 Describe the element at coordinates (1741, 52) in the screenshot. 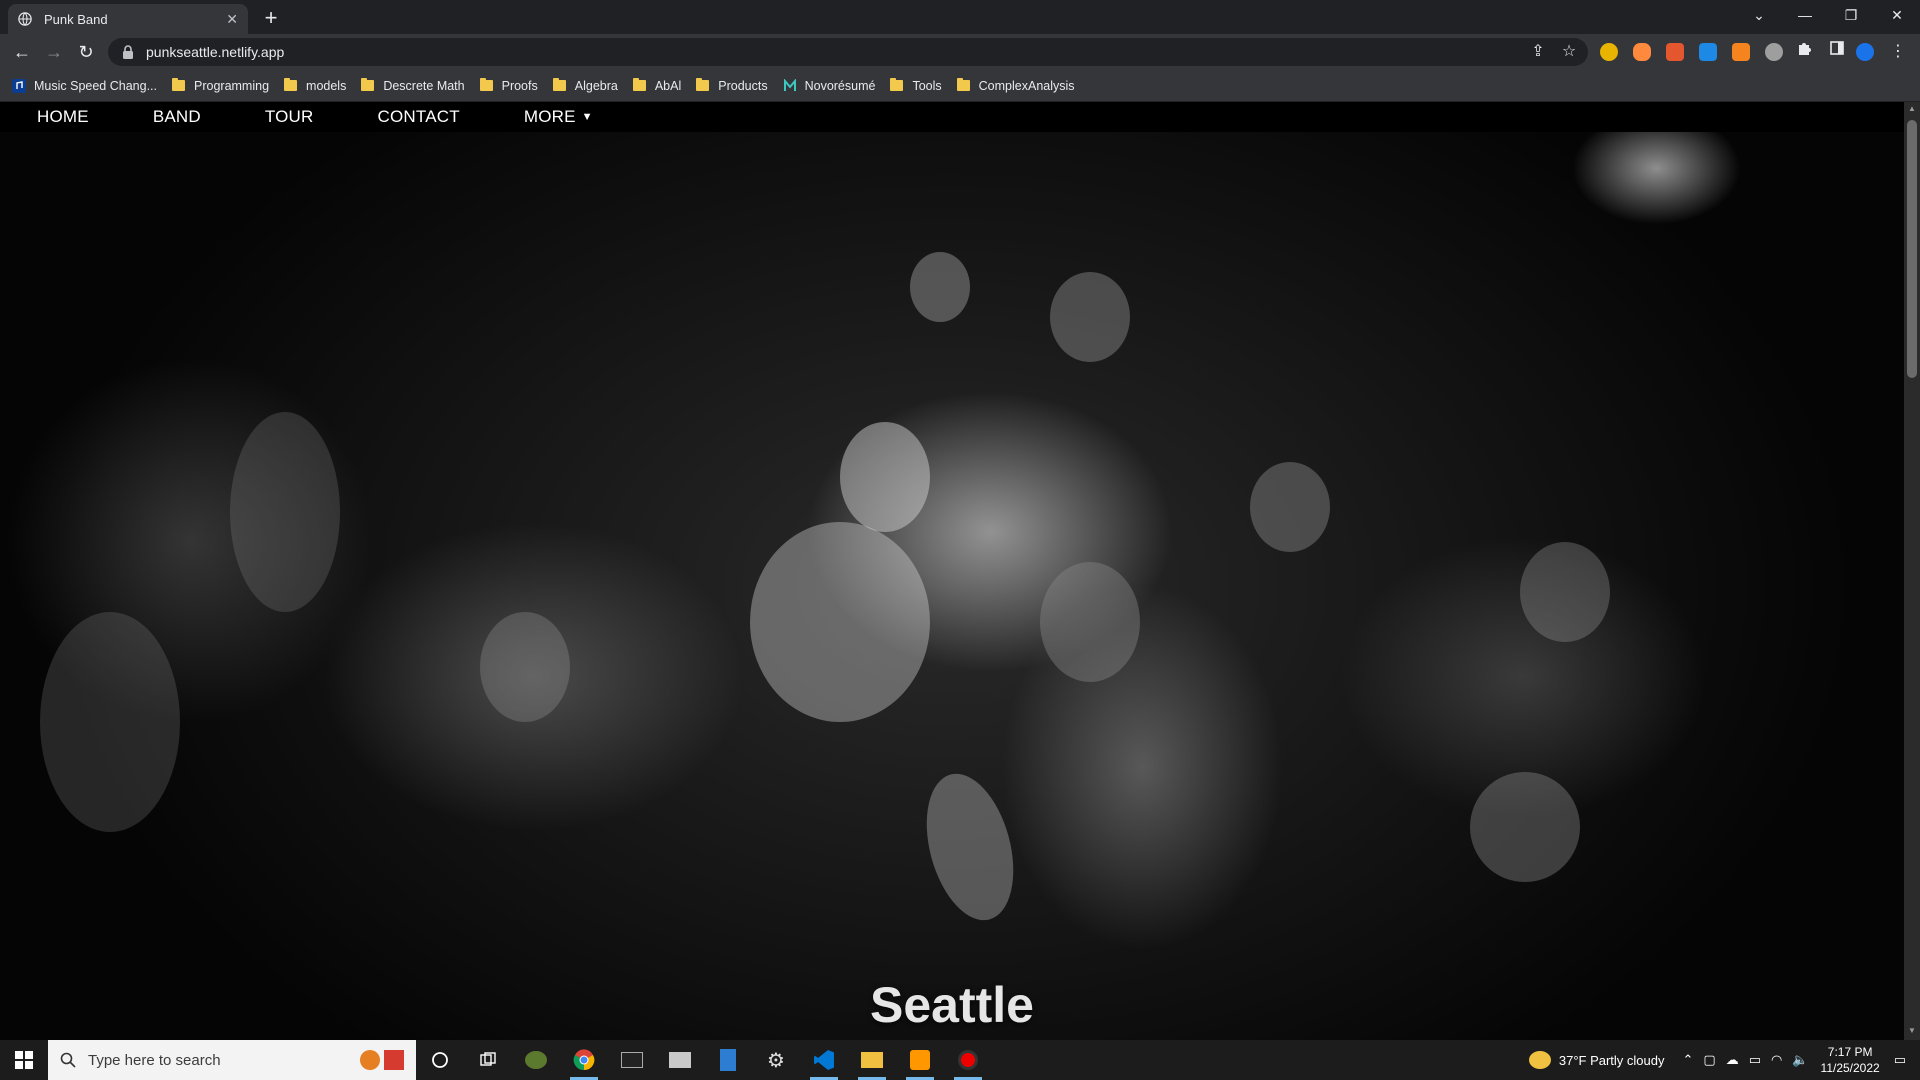

I see `metamask-icon` at that location.